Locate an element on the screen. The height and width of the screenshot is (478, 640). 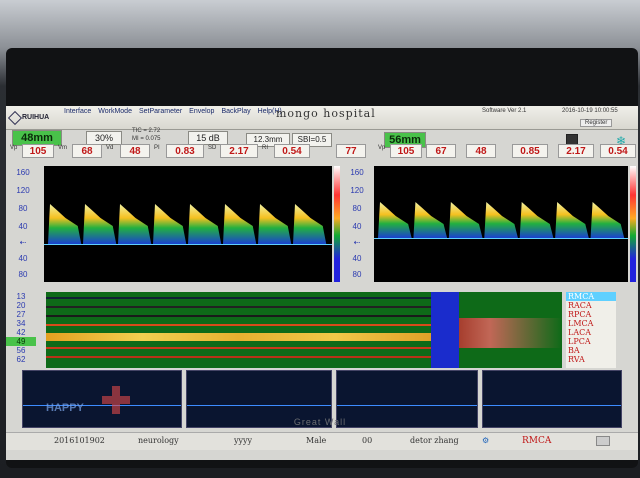
vd-label: Vd is located at coordinates (110, 148).